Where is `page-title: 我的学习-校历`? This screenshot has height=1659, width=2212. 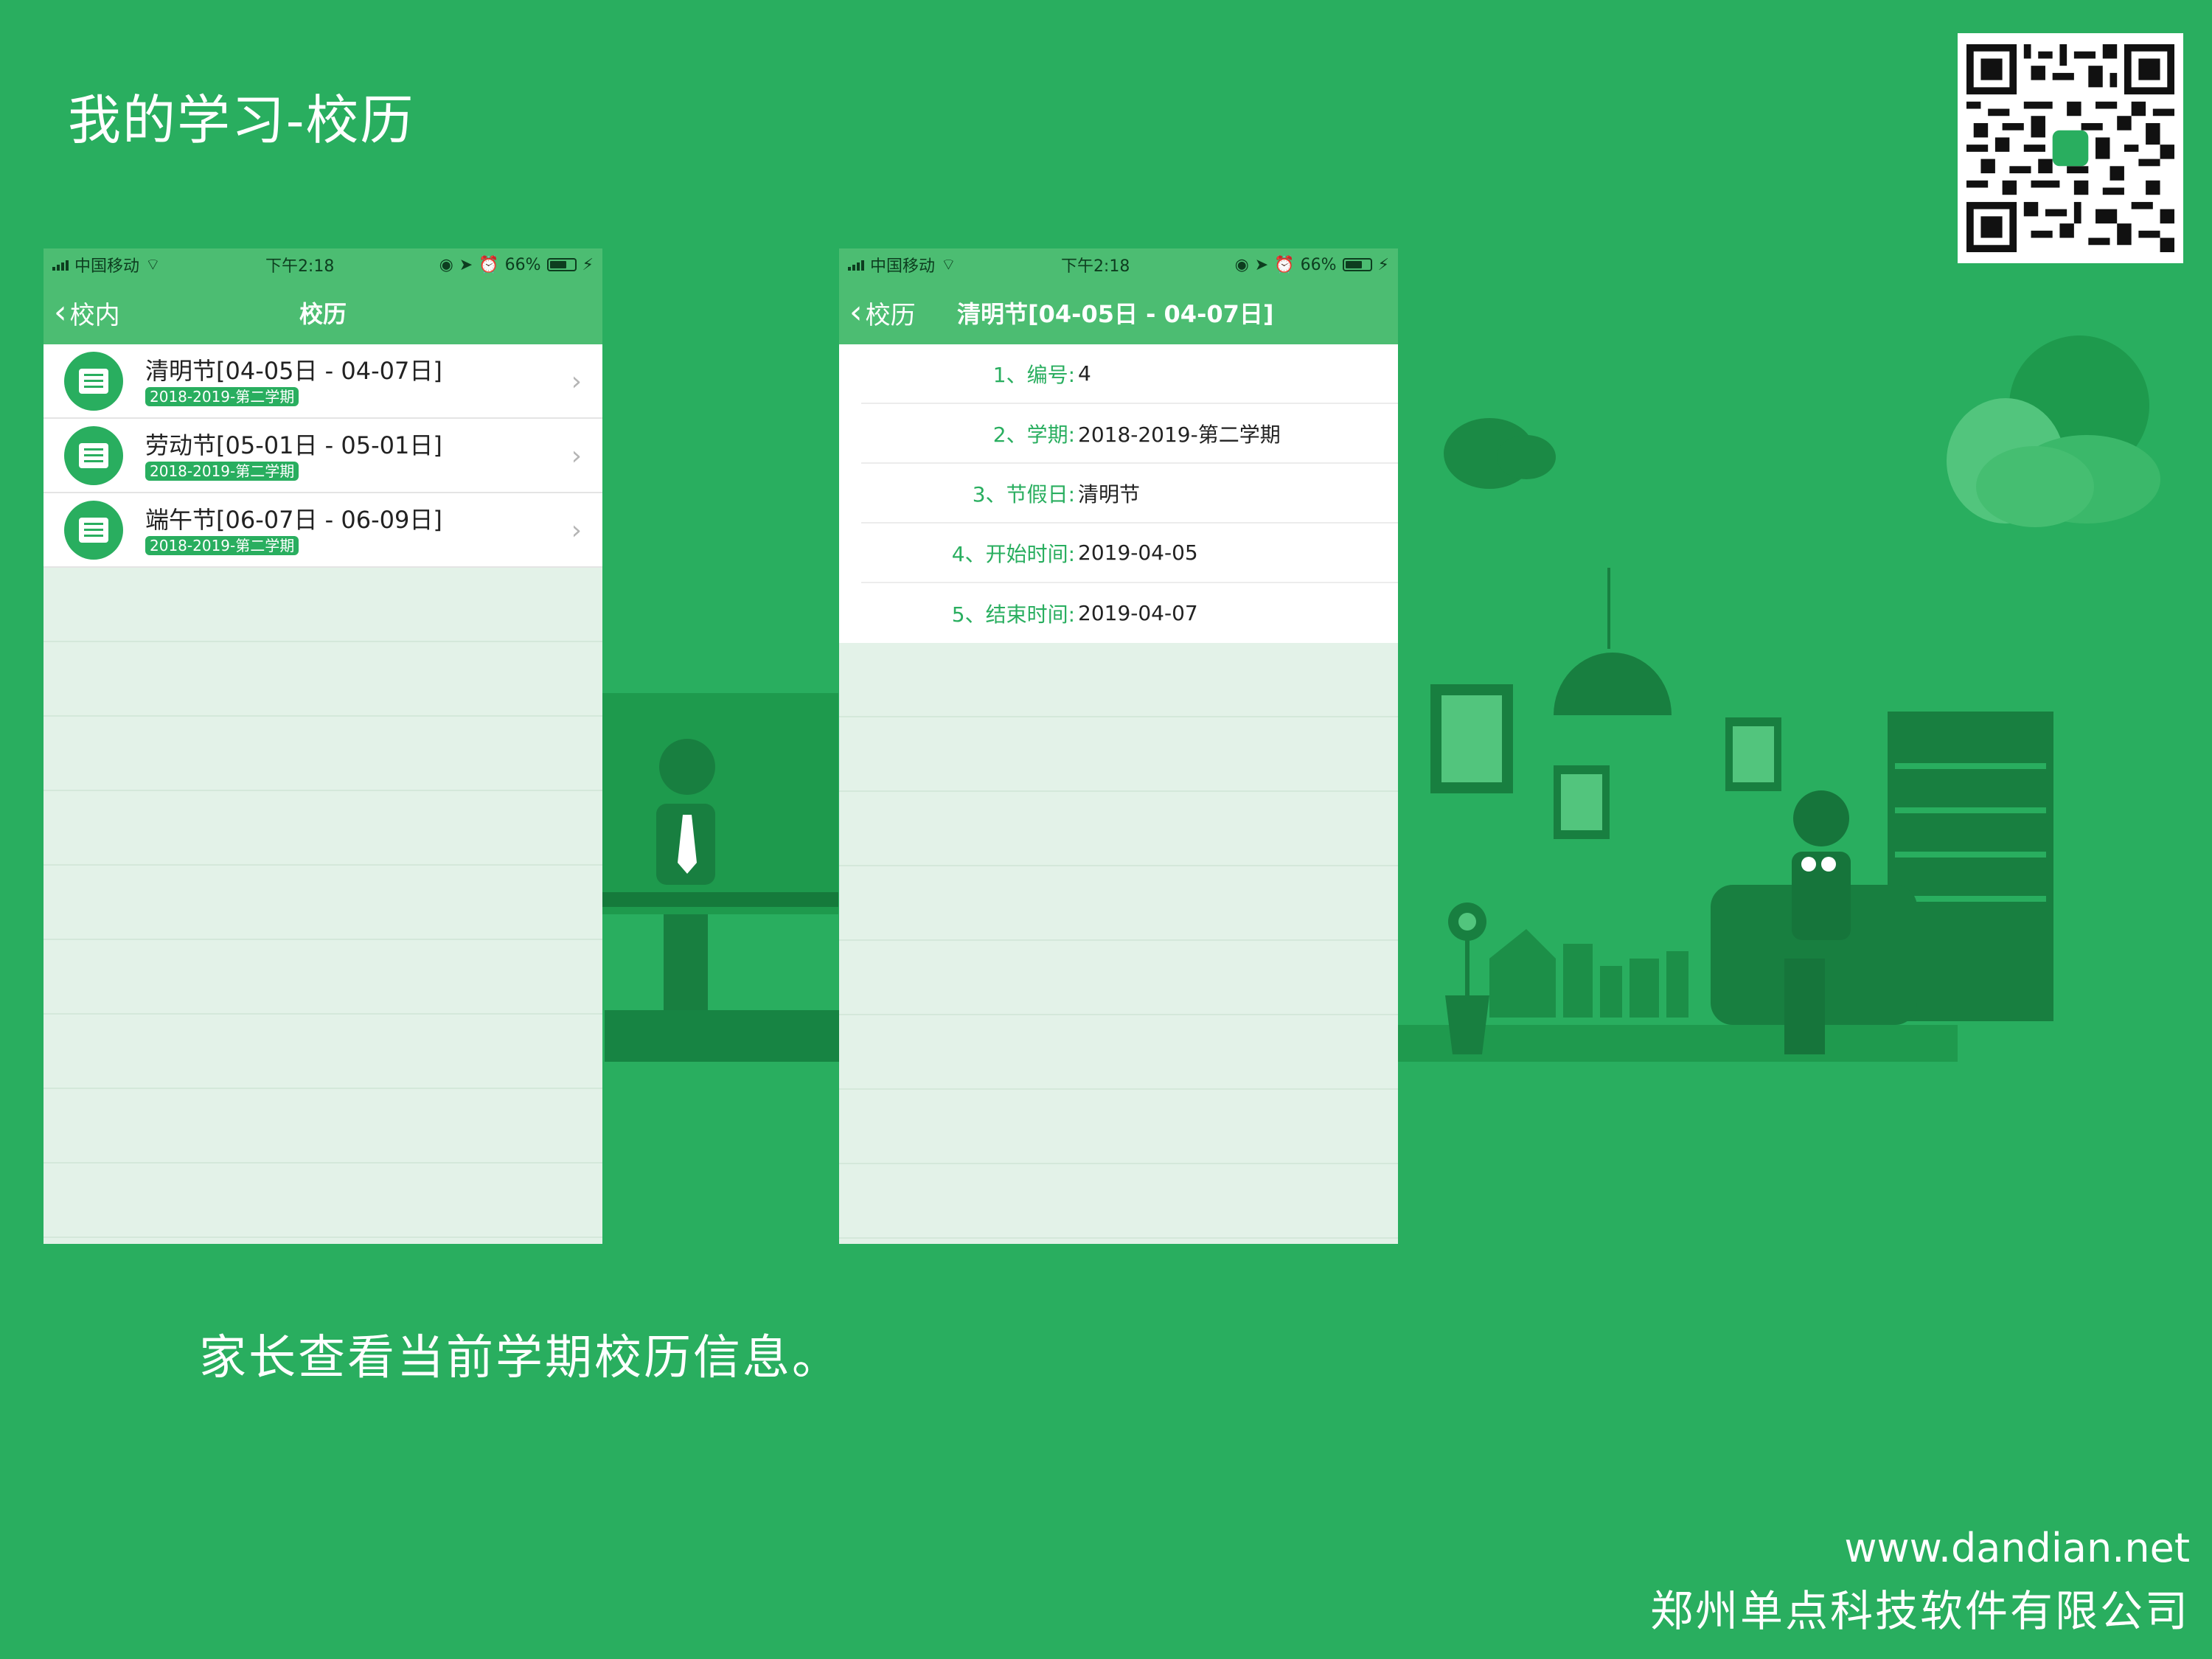 page-title: 我的学习-校历 is located at coordinates (241, 120).